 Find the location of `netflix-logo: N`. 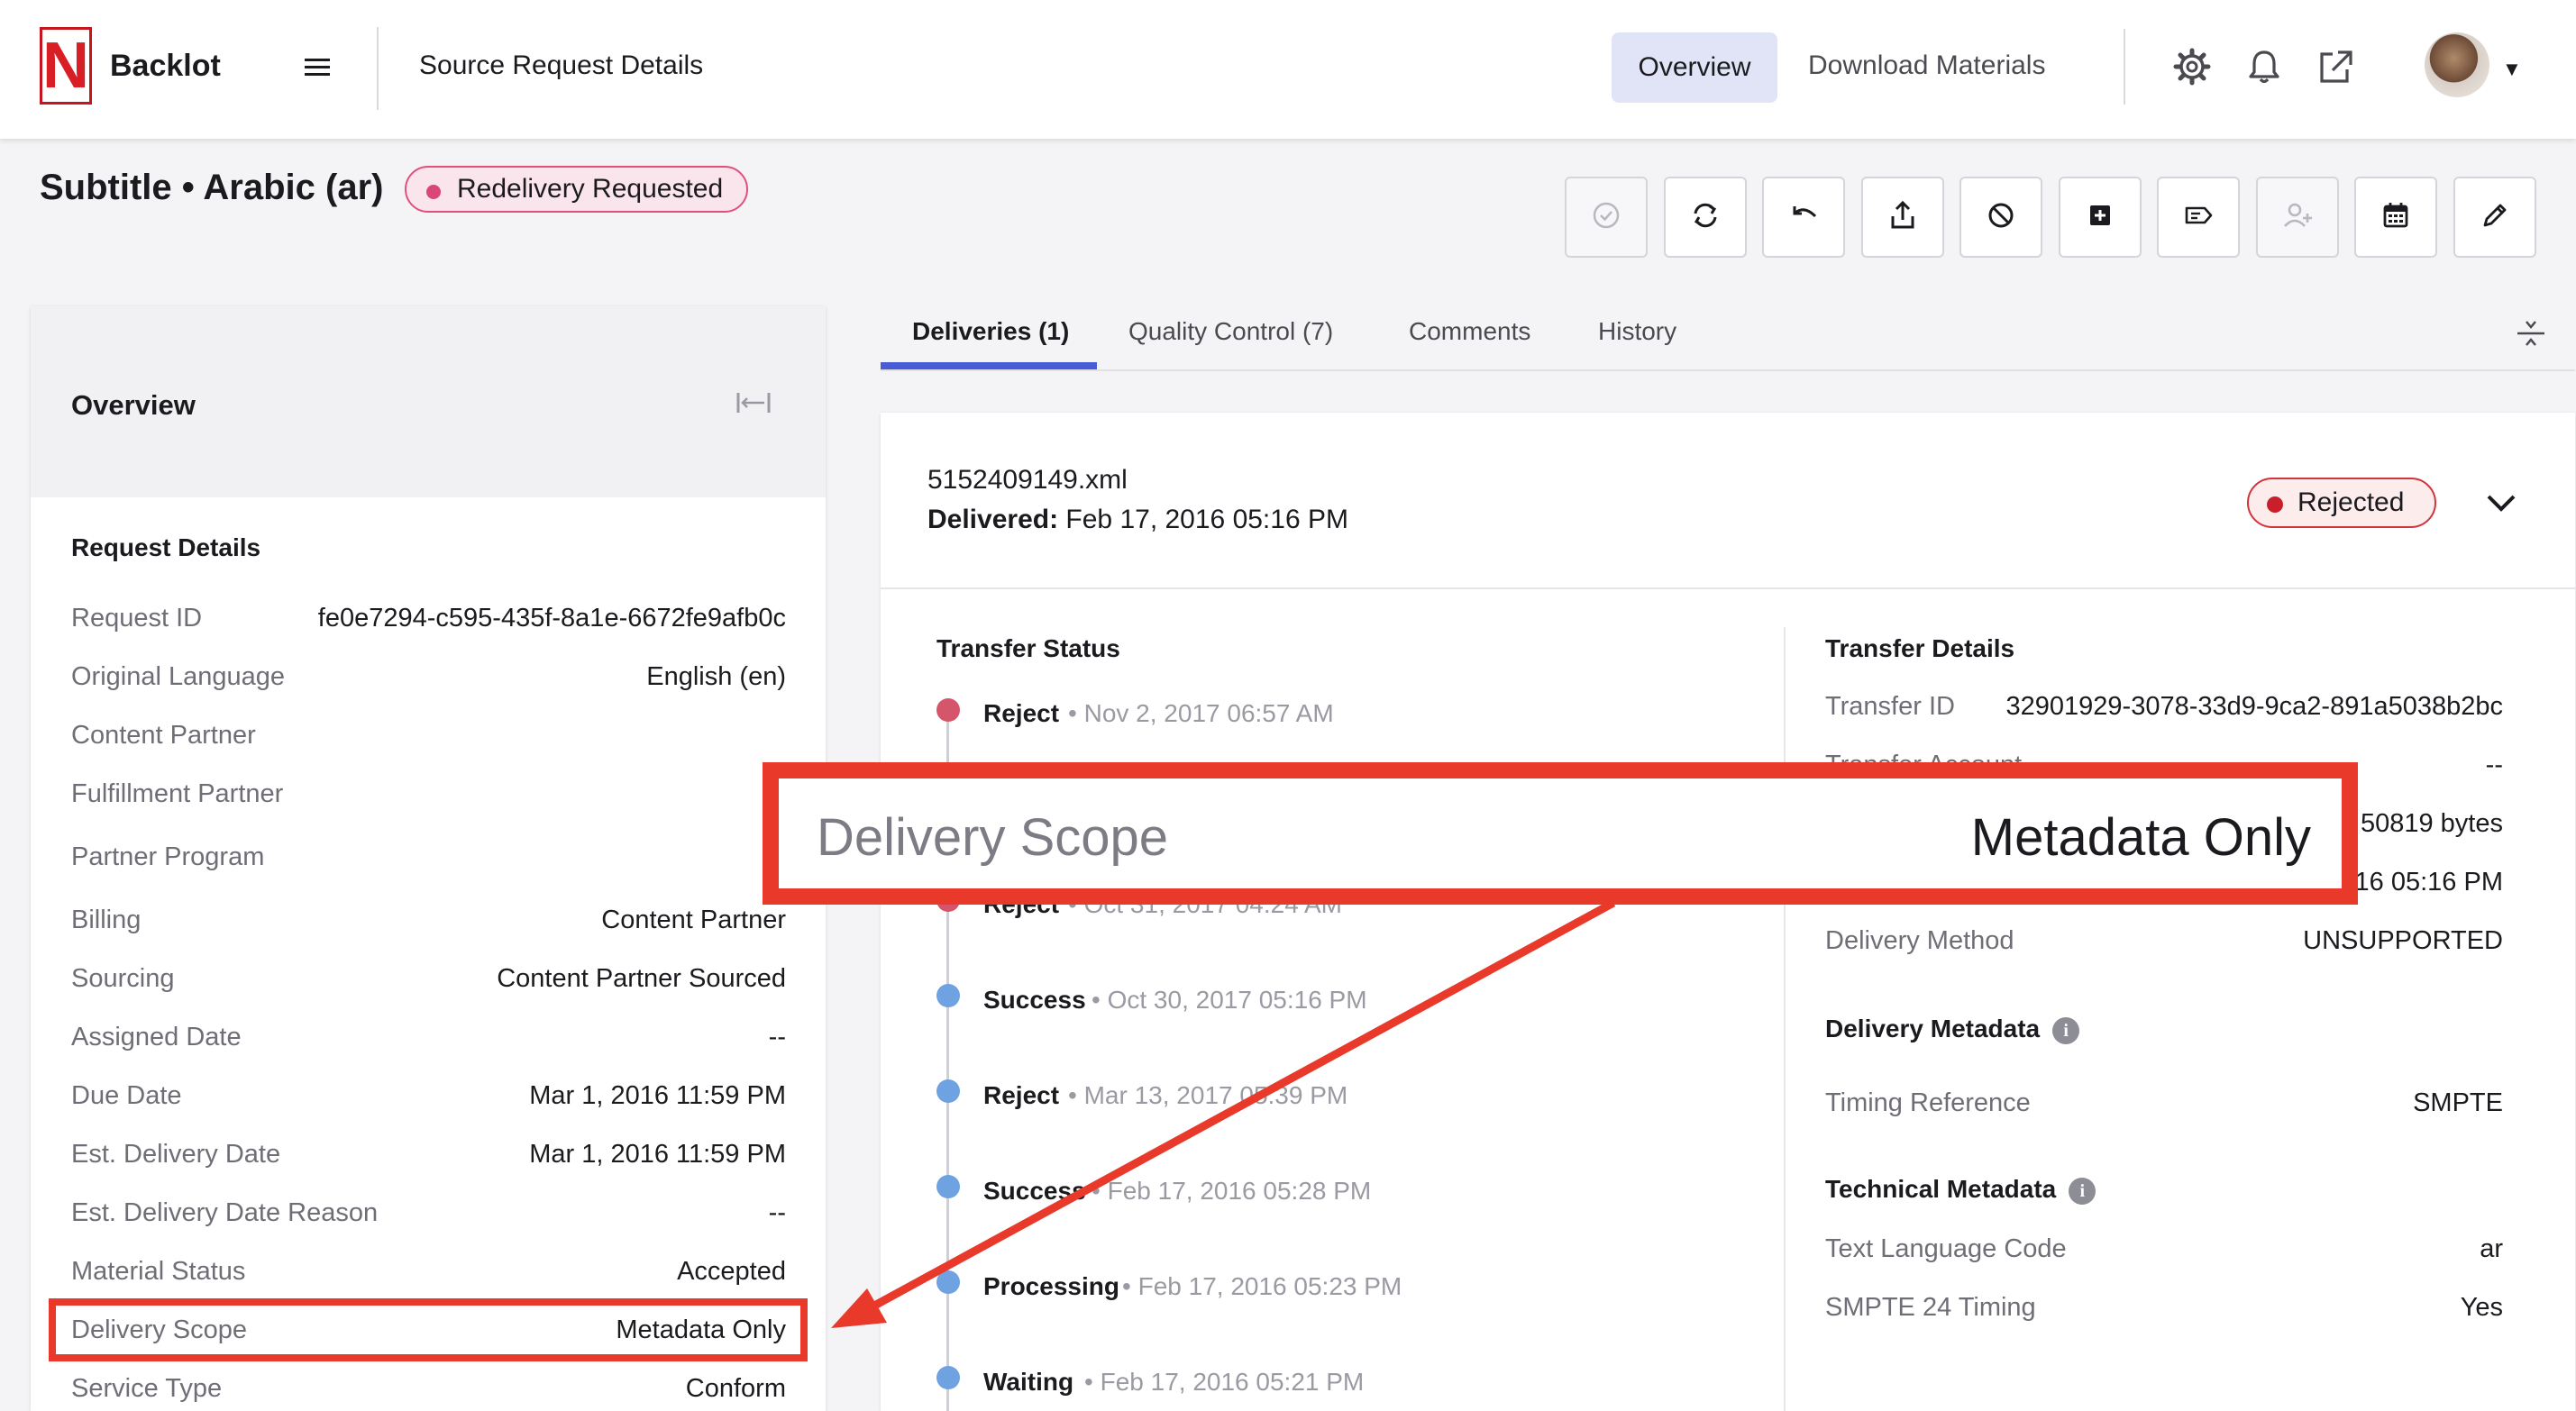

netflix-logo: N is located at coordinates (66, 66).